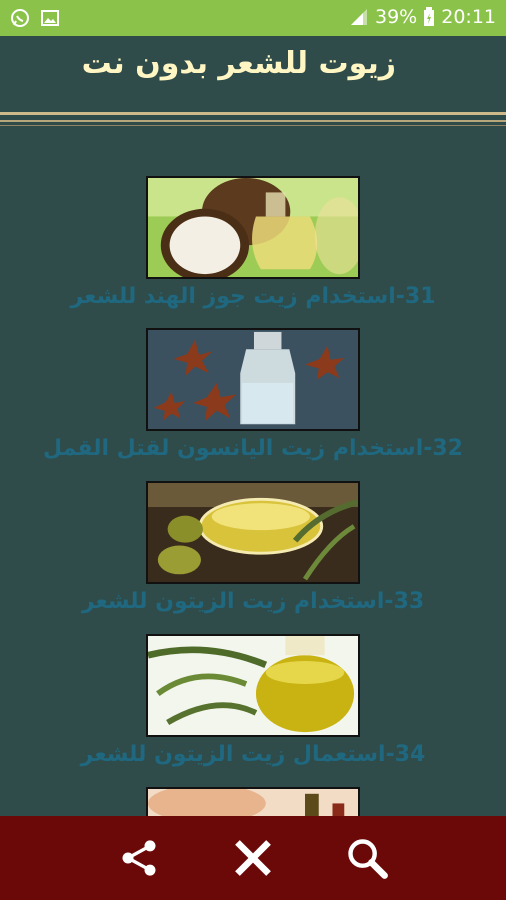  I want to click on header: زيوت للشعر بدون نت, so click(253, 76).